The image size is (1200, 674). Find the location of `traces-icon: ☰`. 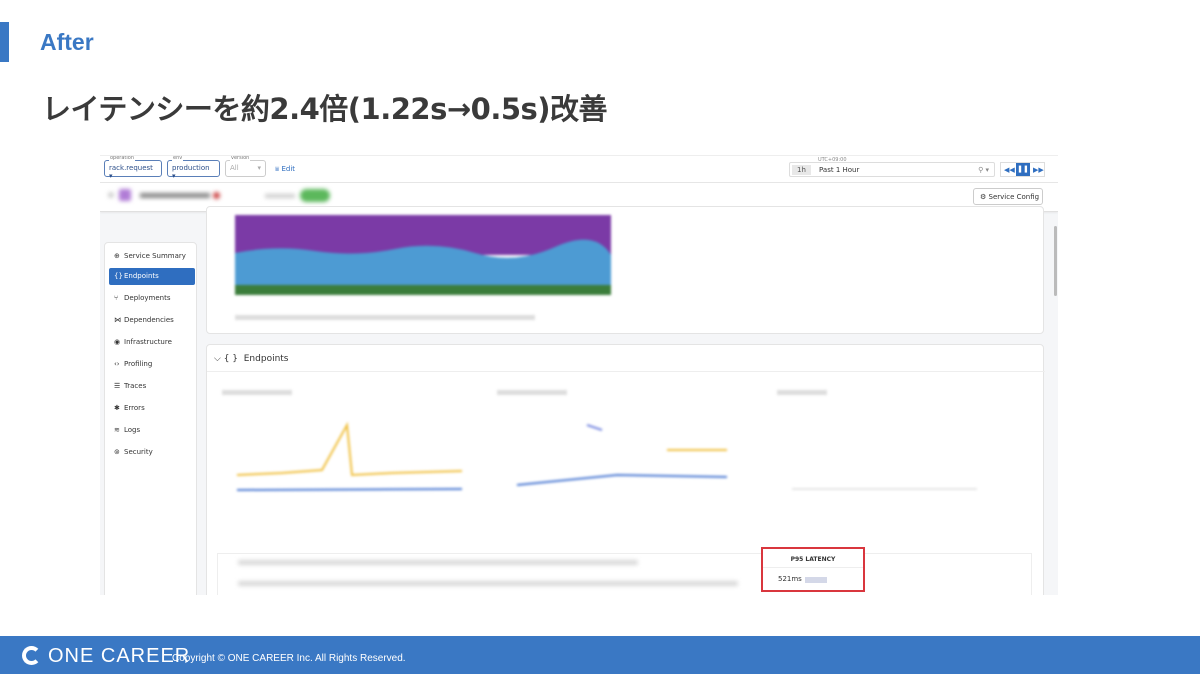

traces-icon: ☰ is located at coordinates (117, 386).